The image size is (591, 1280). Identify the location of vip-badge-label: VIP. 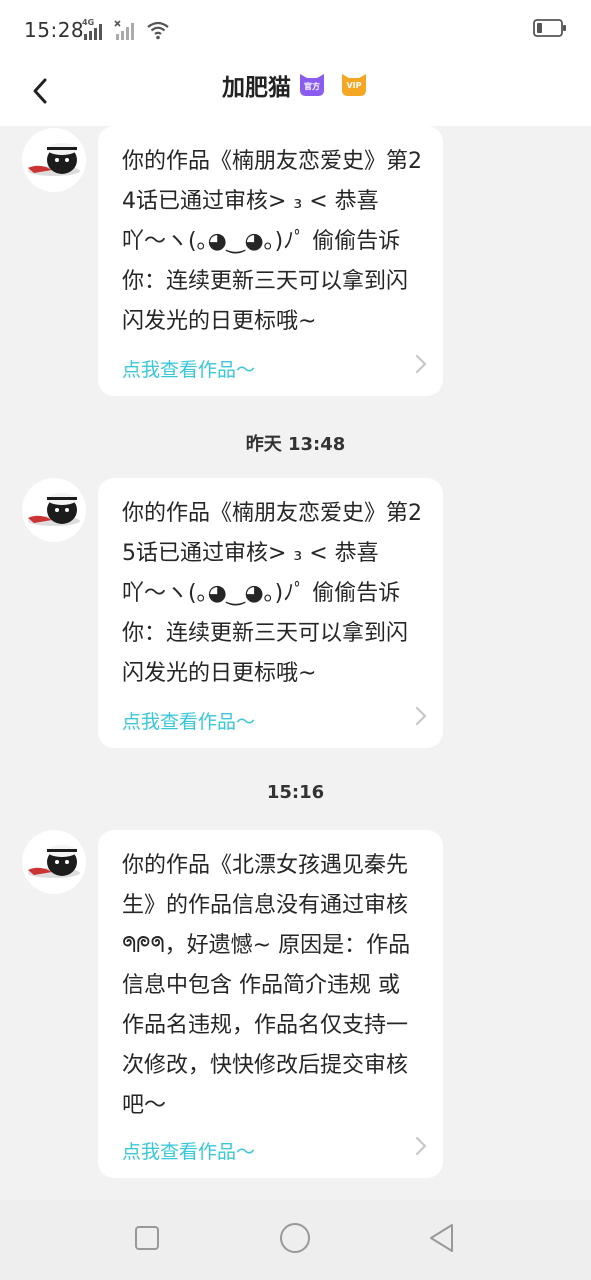
(354, 85).